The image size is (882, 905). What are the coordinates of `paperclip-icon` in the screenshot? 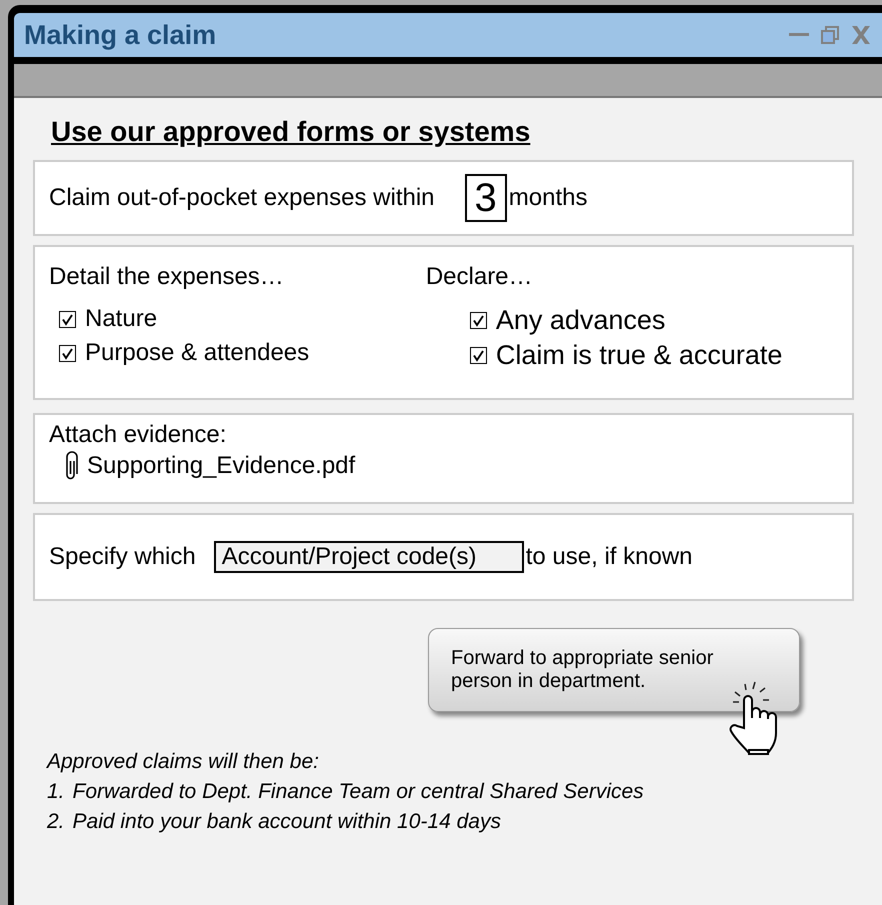 It's located at (71, 466).